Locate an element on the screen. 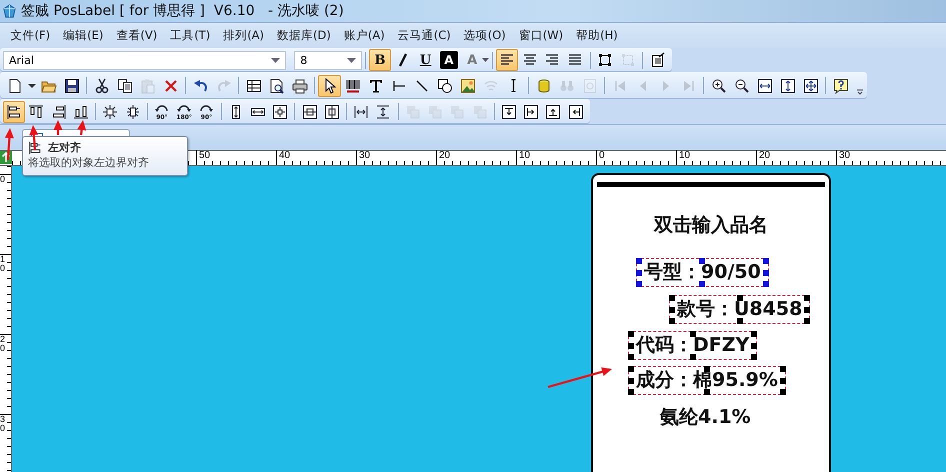 The width and height of the screenshot is (946, 472). document-icon is located at coordinates (14, 86).